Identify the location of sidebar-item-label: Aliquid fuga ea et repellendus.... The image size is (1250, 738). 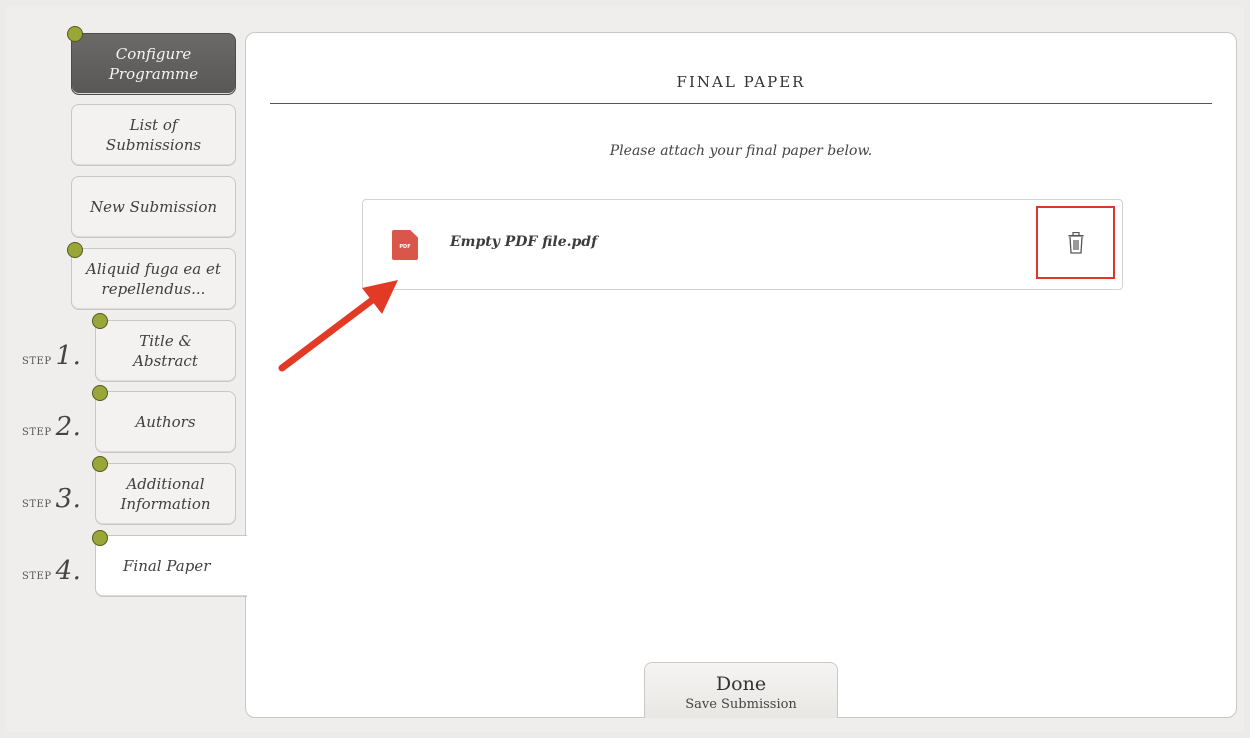
(153, 279).